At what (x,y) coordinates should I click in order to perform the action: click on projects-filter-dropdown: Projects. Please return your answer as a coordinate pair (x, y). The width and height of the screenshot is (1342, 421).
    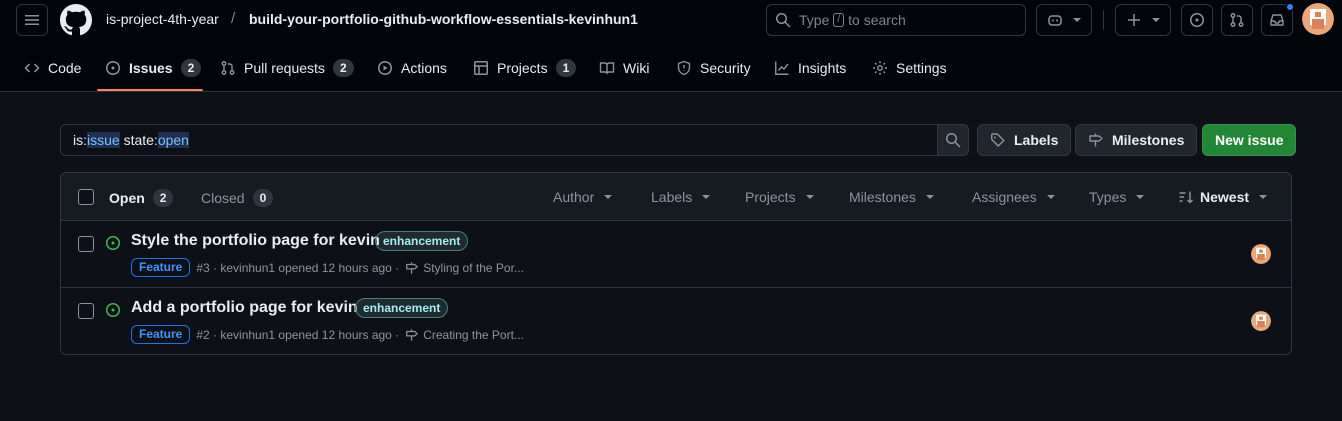
    Looking at the image, I should click on (779, 197).